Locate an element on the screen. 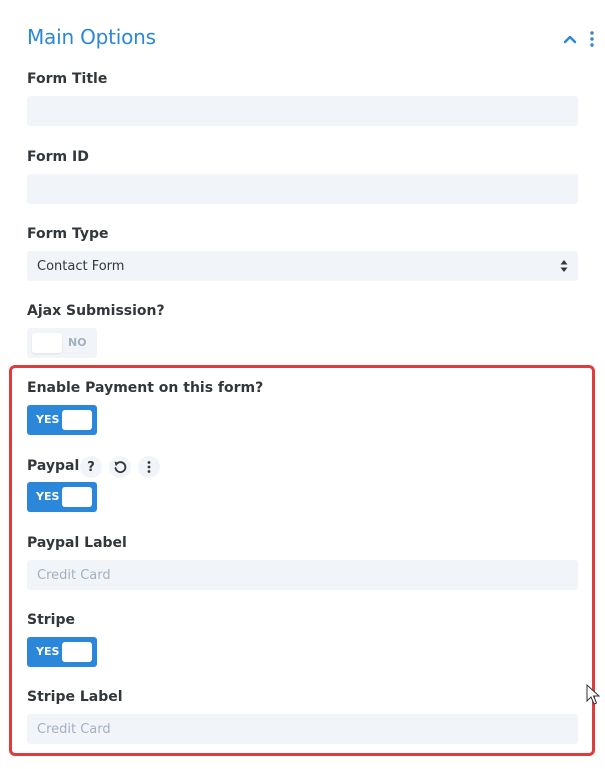 This screenshot has height=769, width=605. toggle-state: NO is located at coordinates (77, 342).